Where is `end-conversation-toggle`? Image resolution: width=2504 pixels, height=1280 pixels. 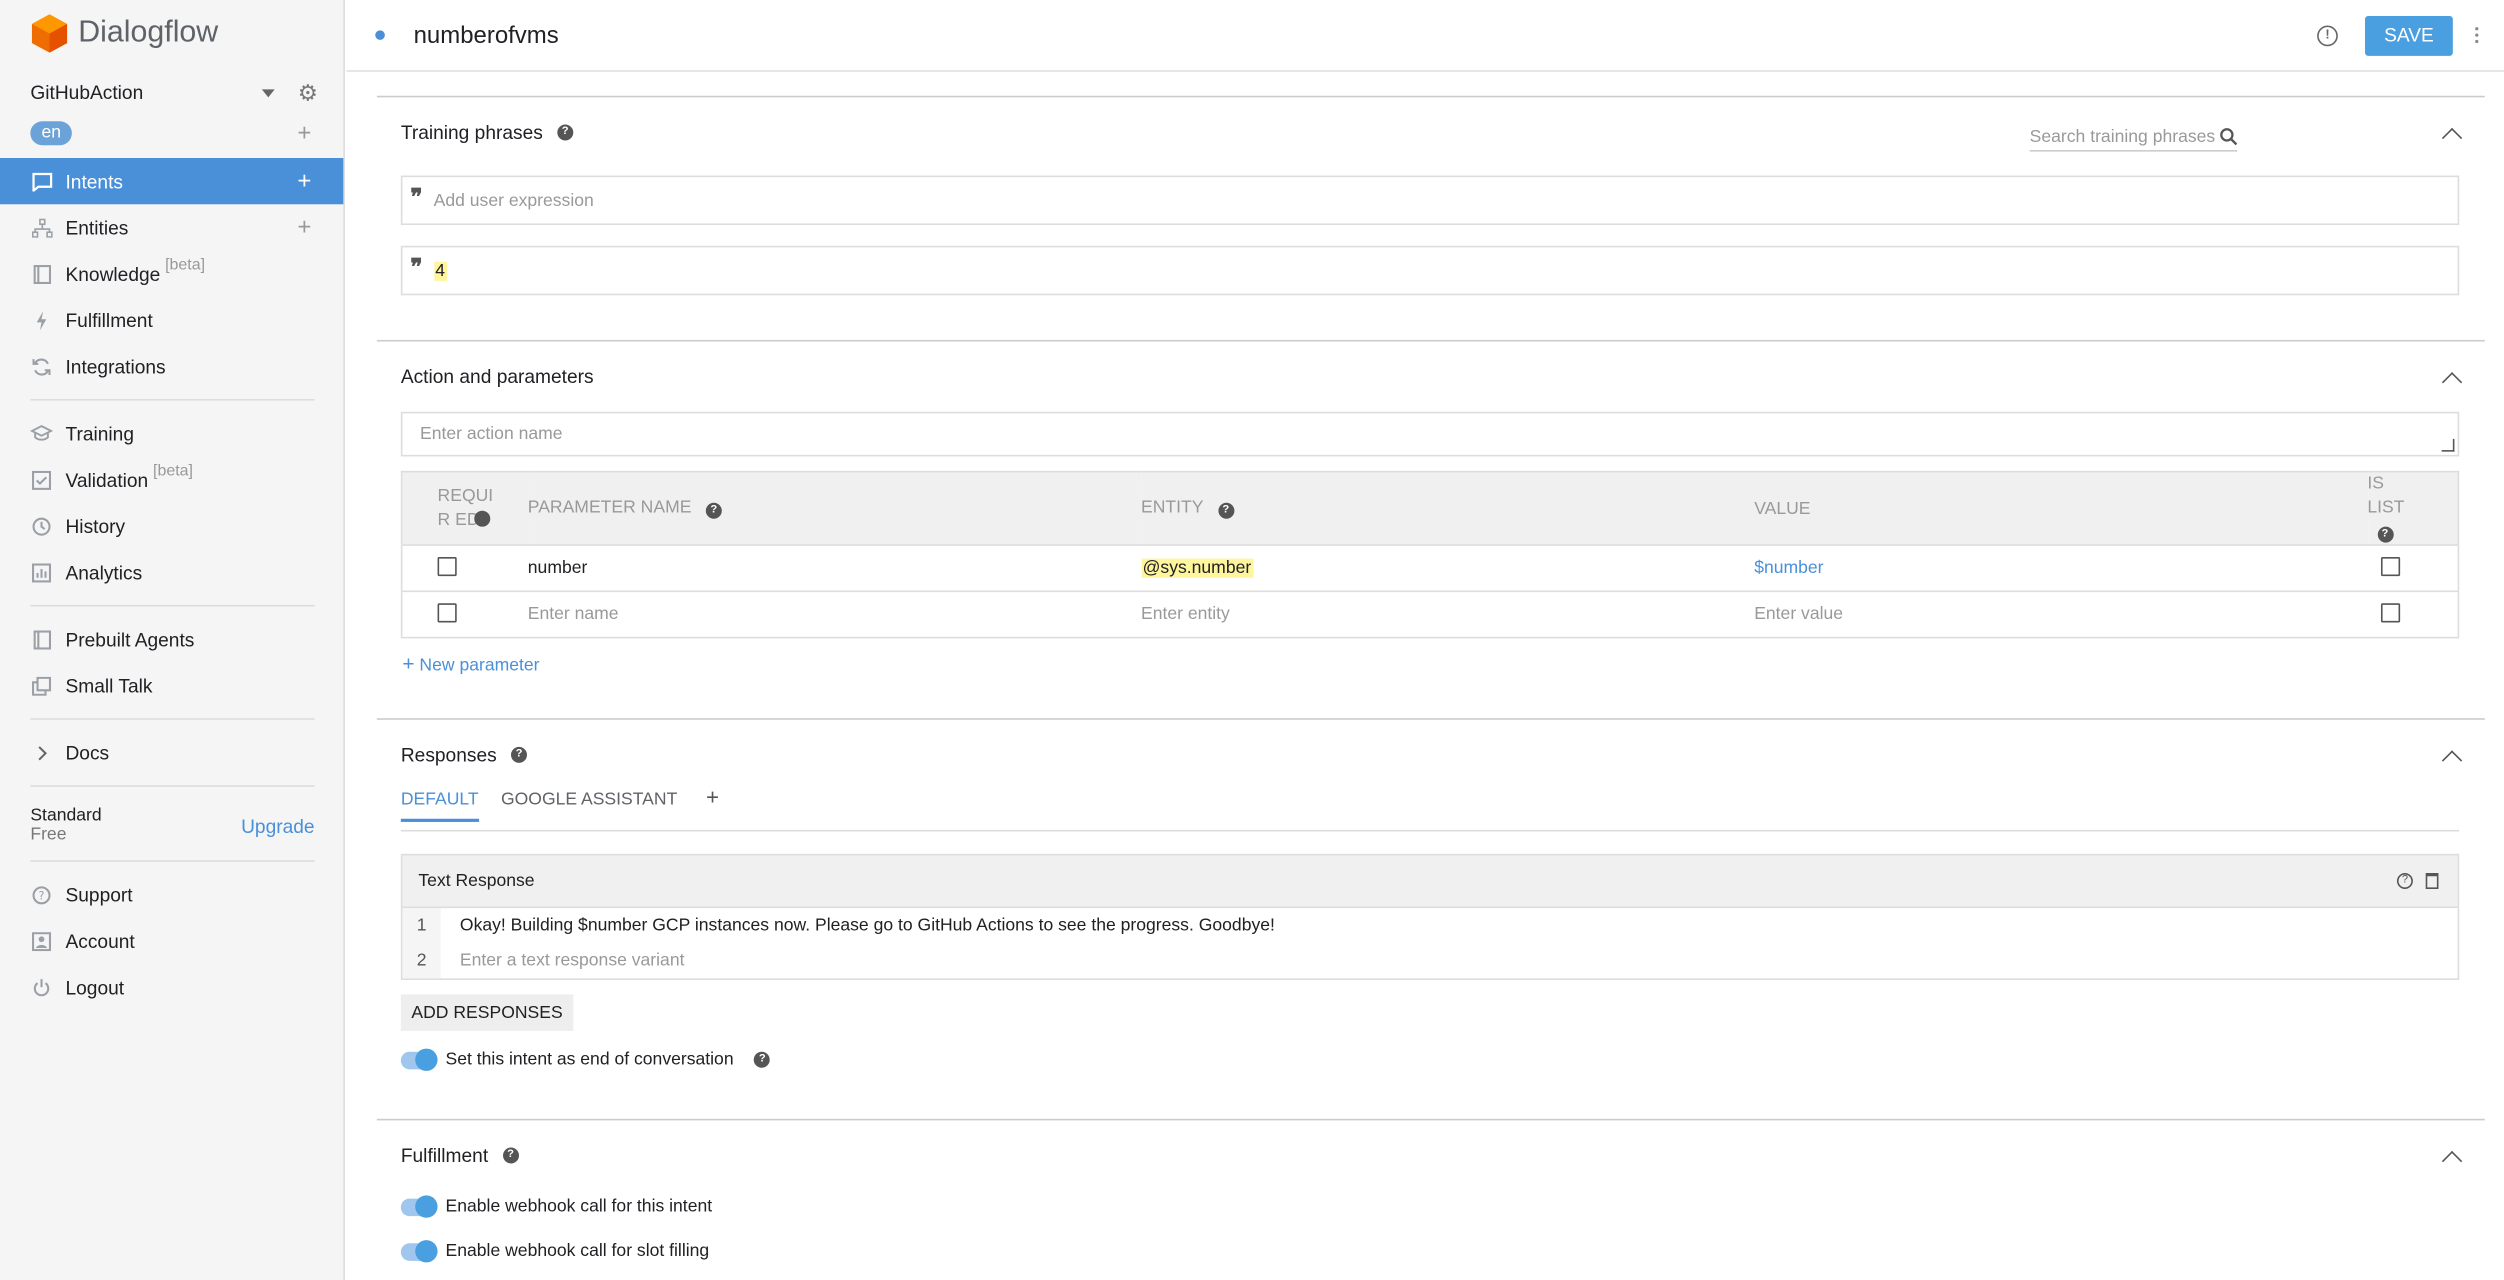 end-conversation-toggle is located at coordinates (419, 1059).